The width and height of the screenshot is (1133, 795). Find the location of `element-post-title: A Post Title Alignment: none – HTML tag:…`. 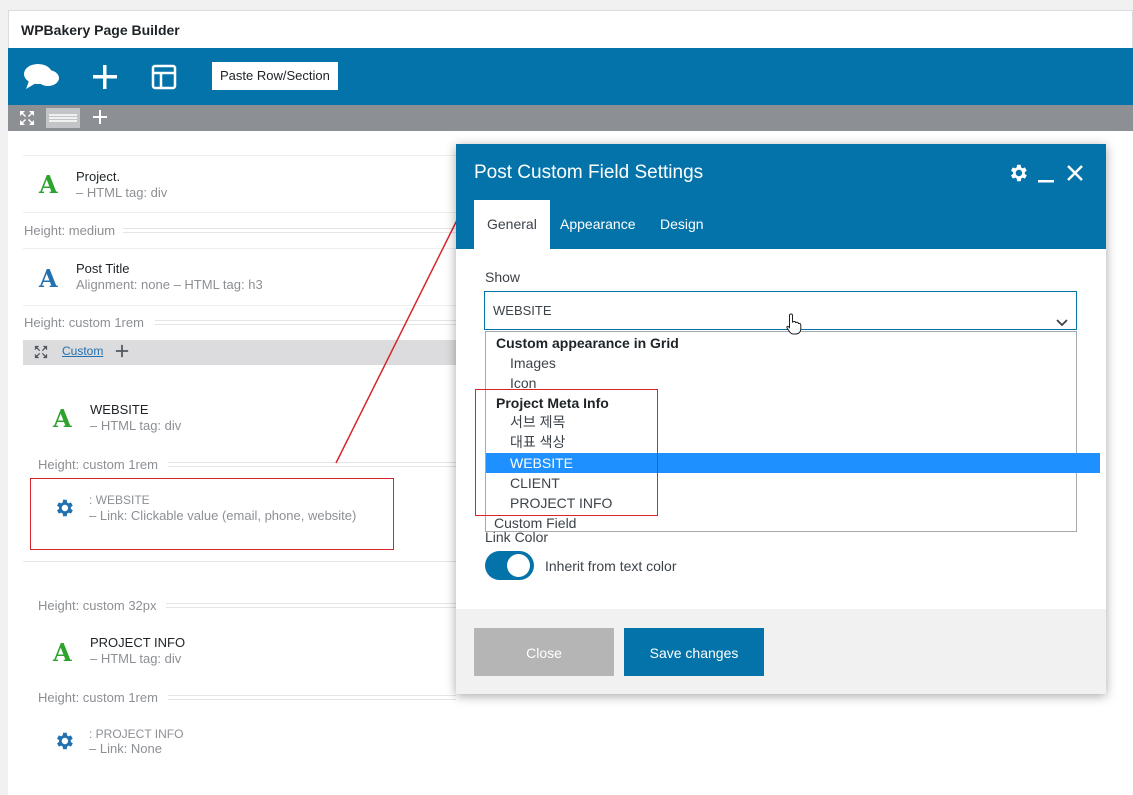

element-post-title: A Post Title Alignment: none – HTML tag:… is located at coordinates (239, 277).